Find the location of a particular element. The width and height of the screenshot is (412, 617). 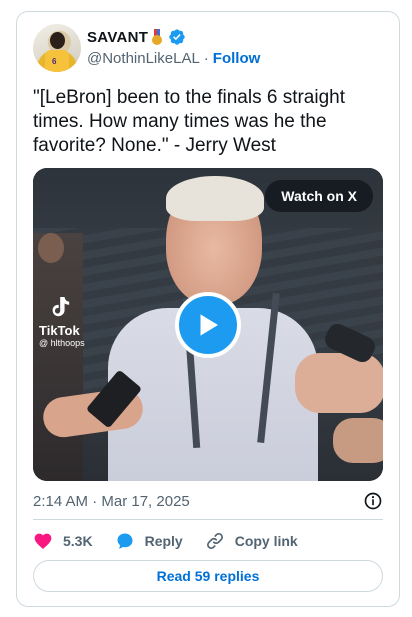

author-name-row: SAVANT is located at coordinates (136, 37).